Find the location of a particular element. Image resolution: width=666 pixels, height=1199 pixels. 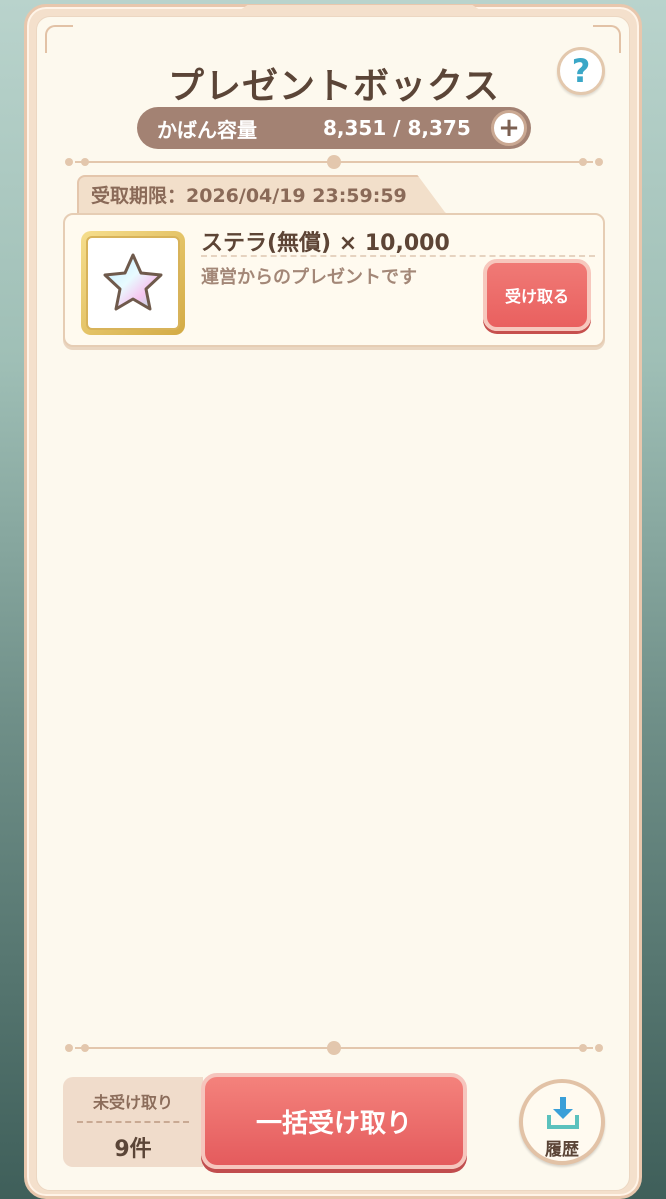

page-title: プレゼントボックス is located at coordinates (334, 86).